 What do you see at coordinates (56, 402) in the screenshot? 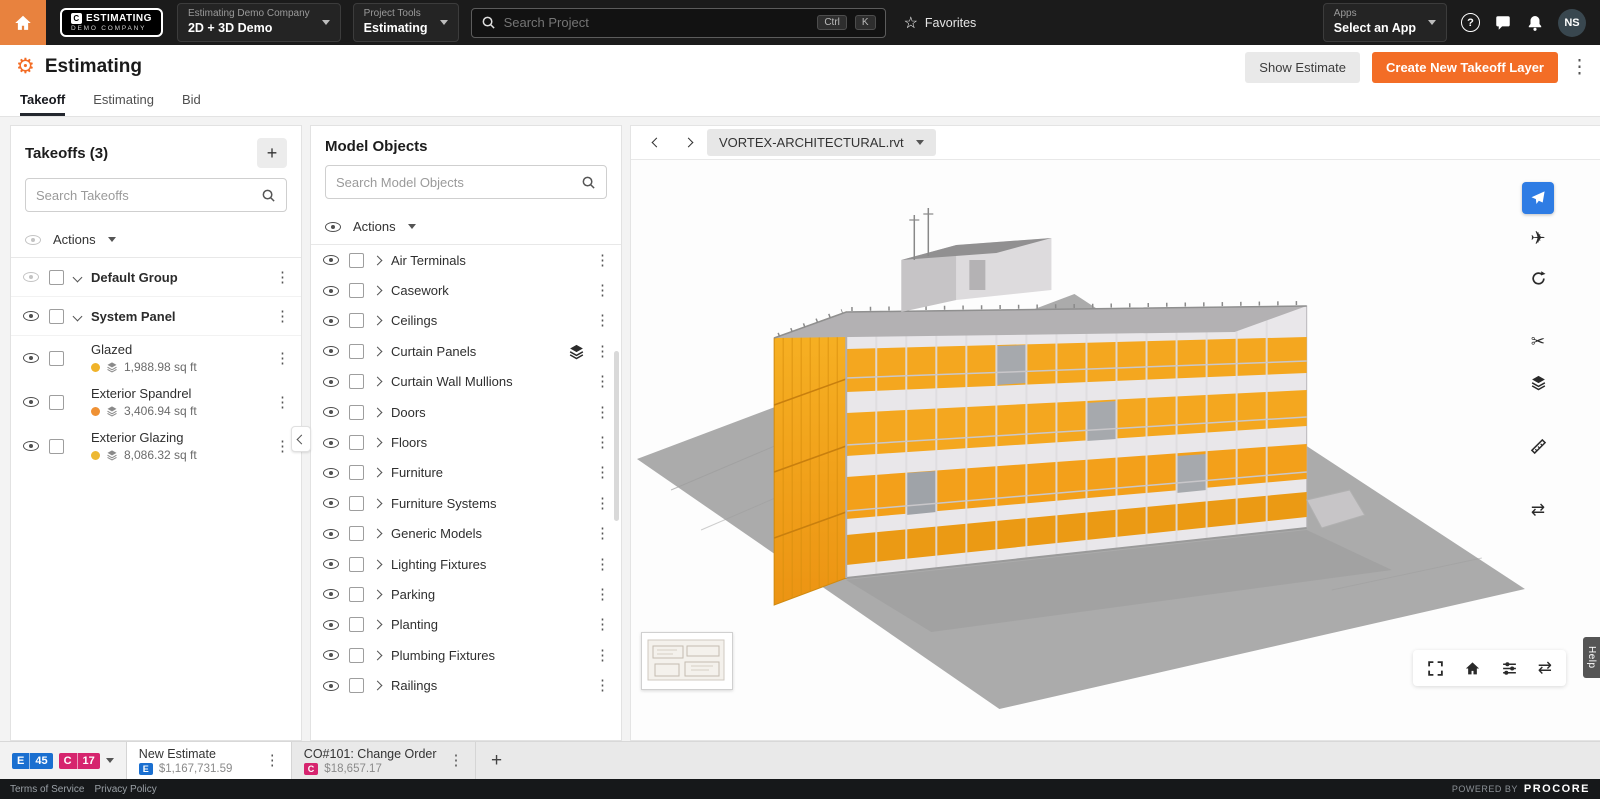
I see `item-checkbox` at bounding box center [56, 402].